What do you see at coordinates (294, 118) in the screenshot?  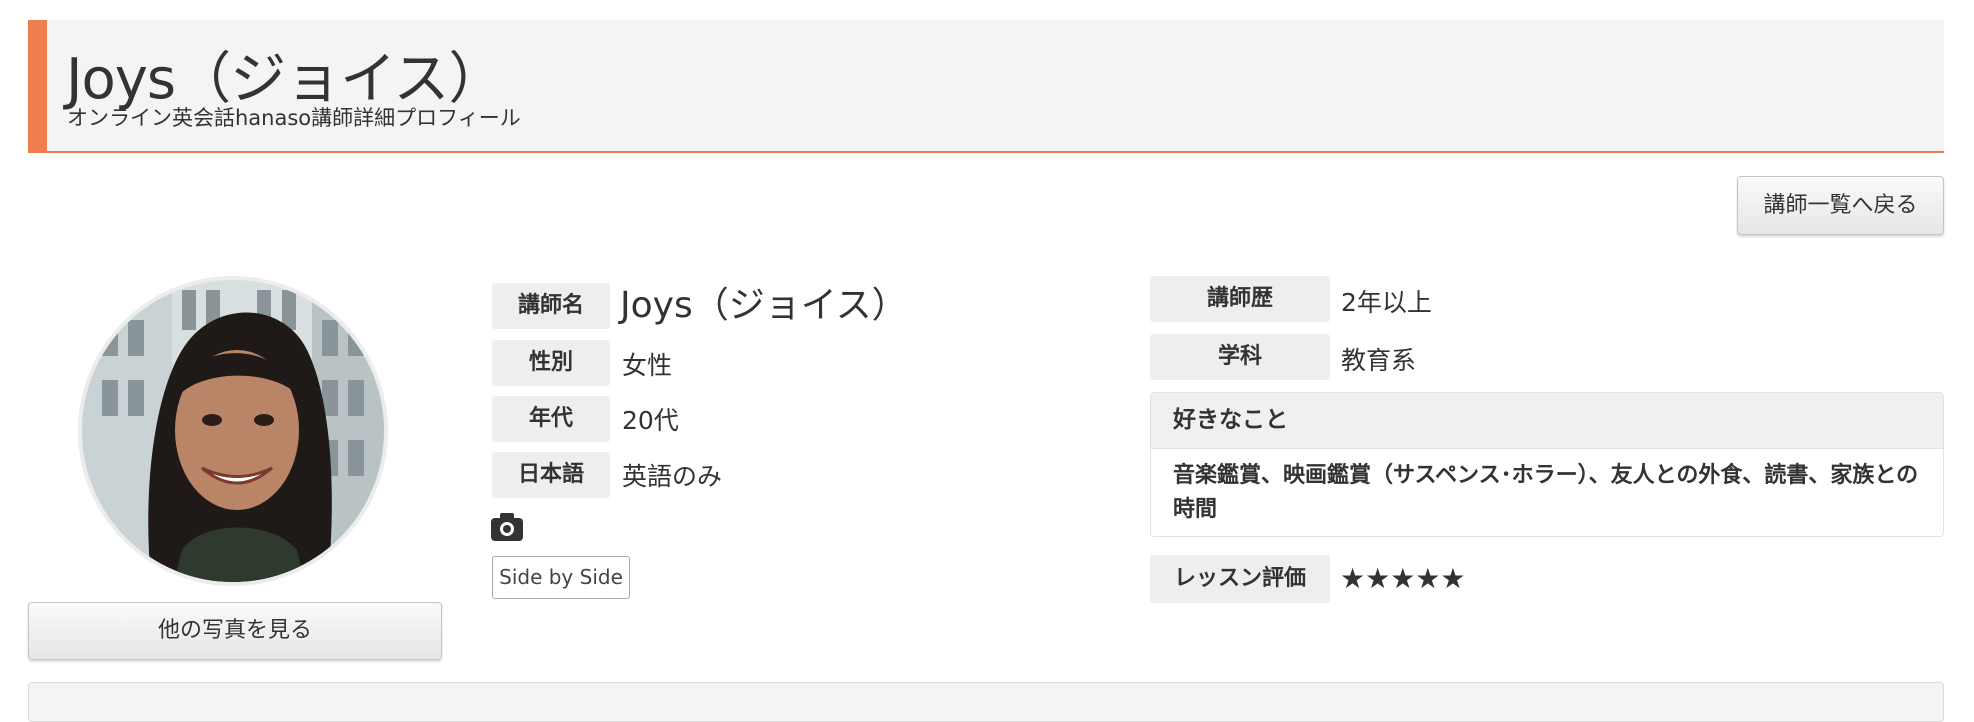 I see `page-subtitle: オンライン英会話hanaso講師詳細プロフィール` at bounding box center [294, 118].